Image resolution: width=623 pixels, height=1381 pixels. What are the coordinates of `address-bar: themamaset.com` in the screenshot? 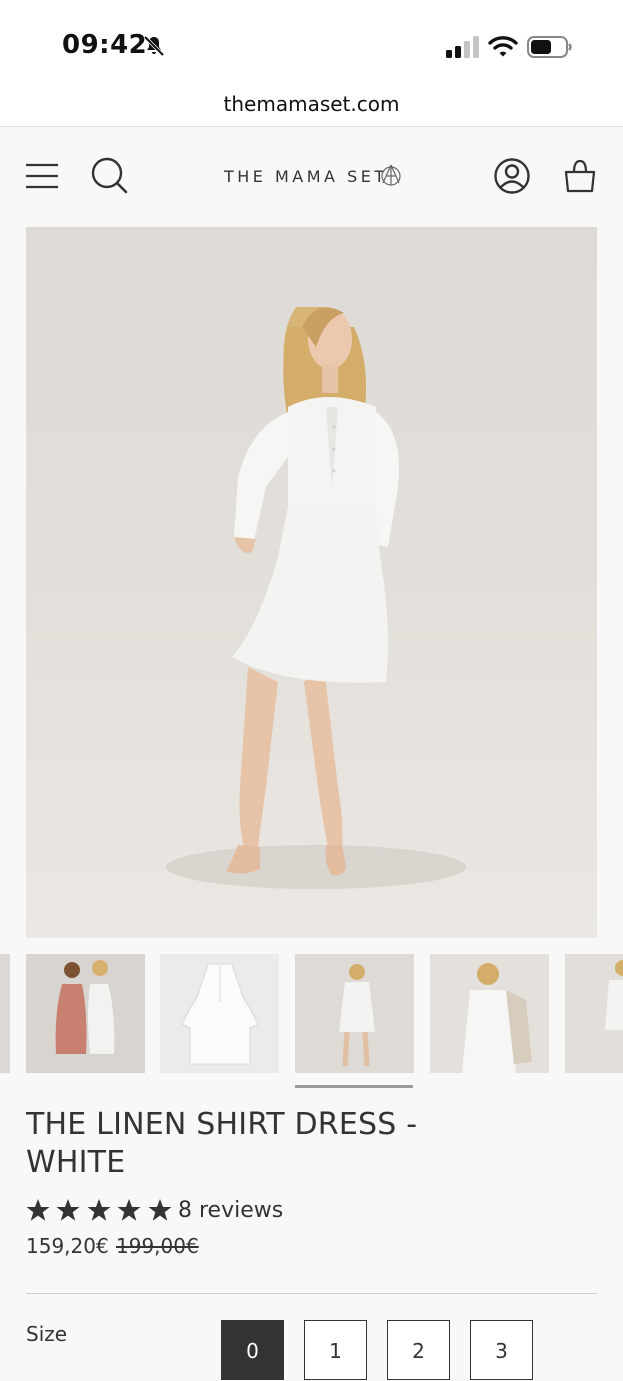 It's located at (311, 108).